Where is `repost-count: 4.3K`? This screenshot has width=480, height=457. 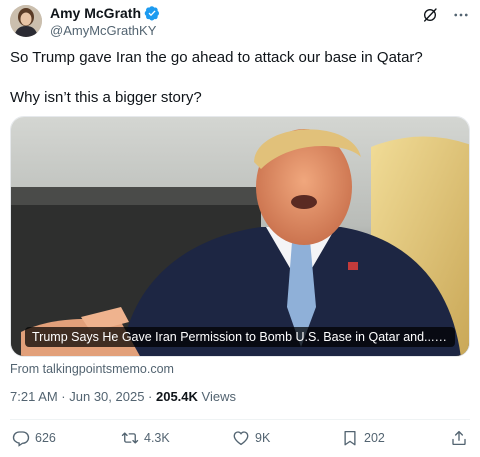
repost-count: 4.3K is located at coordinates (157, 438).